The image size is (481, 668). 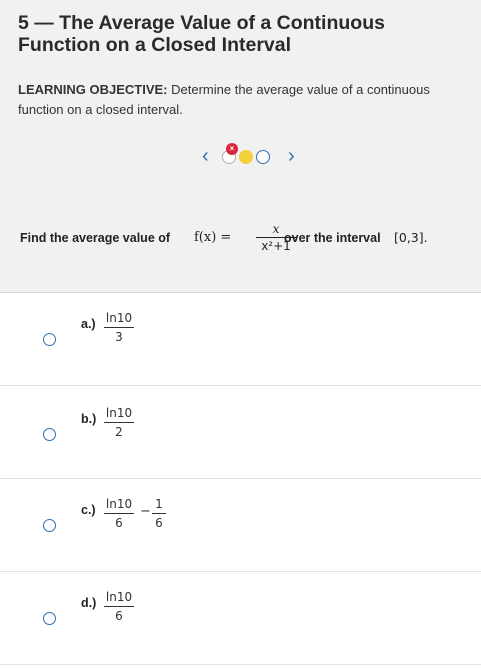 I want to click on answer-option-c: c.) ln10 6 − 1 6, so click(x=240, y=525).